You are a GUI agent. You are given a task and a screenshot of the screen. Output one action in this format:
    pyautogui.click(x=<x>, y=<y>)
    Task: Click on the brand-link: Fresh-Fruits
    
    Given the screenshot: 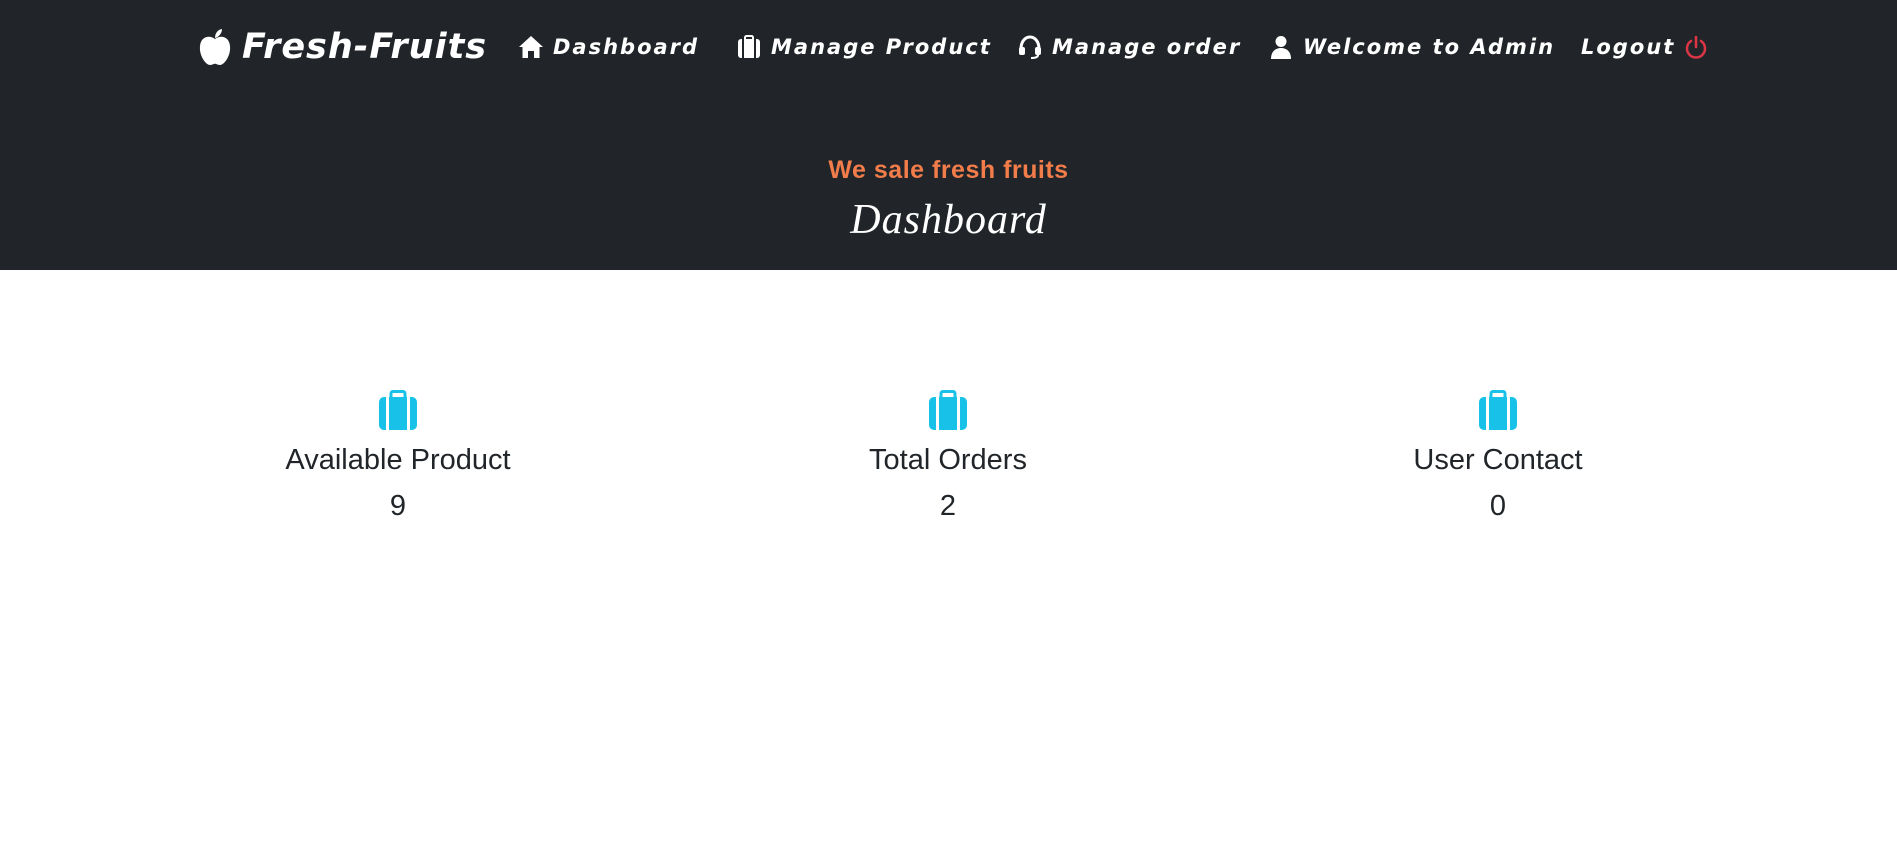 What is the action you would take?
    pyautogui.click(x=342, y=47)
    